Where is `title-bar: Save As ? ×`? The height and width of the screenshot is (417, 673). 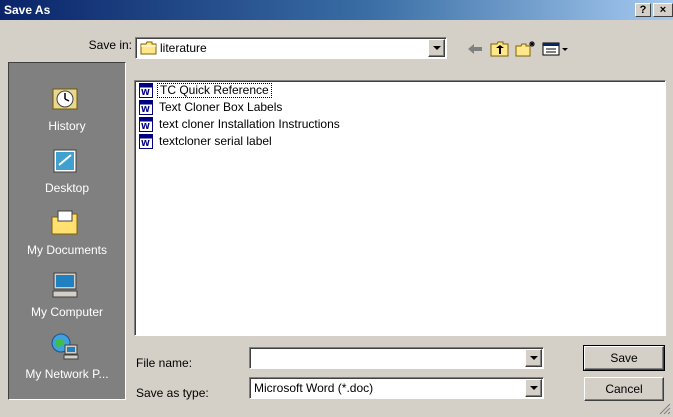
title-bar: Save As ? × is located at coordinates (336, 10).